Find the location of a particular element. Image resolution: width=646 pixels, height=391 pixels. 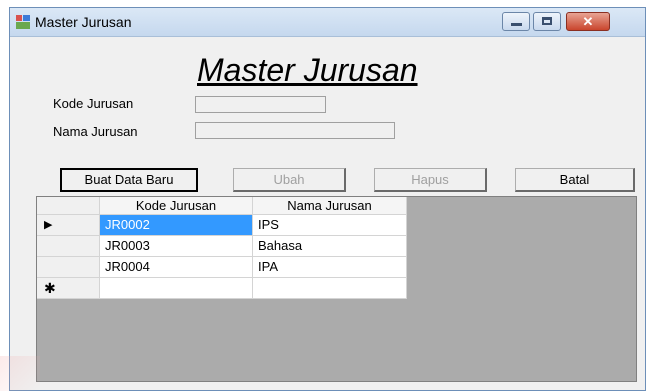

cell-kode-jurusan: JR0003 is located at coordinates (176, 246).